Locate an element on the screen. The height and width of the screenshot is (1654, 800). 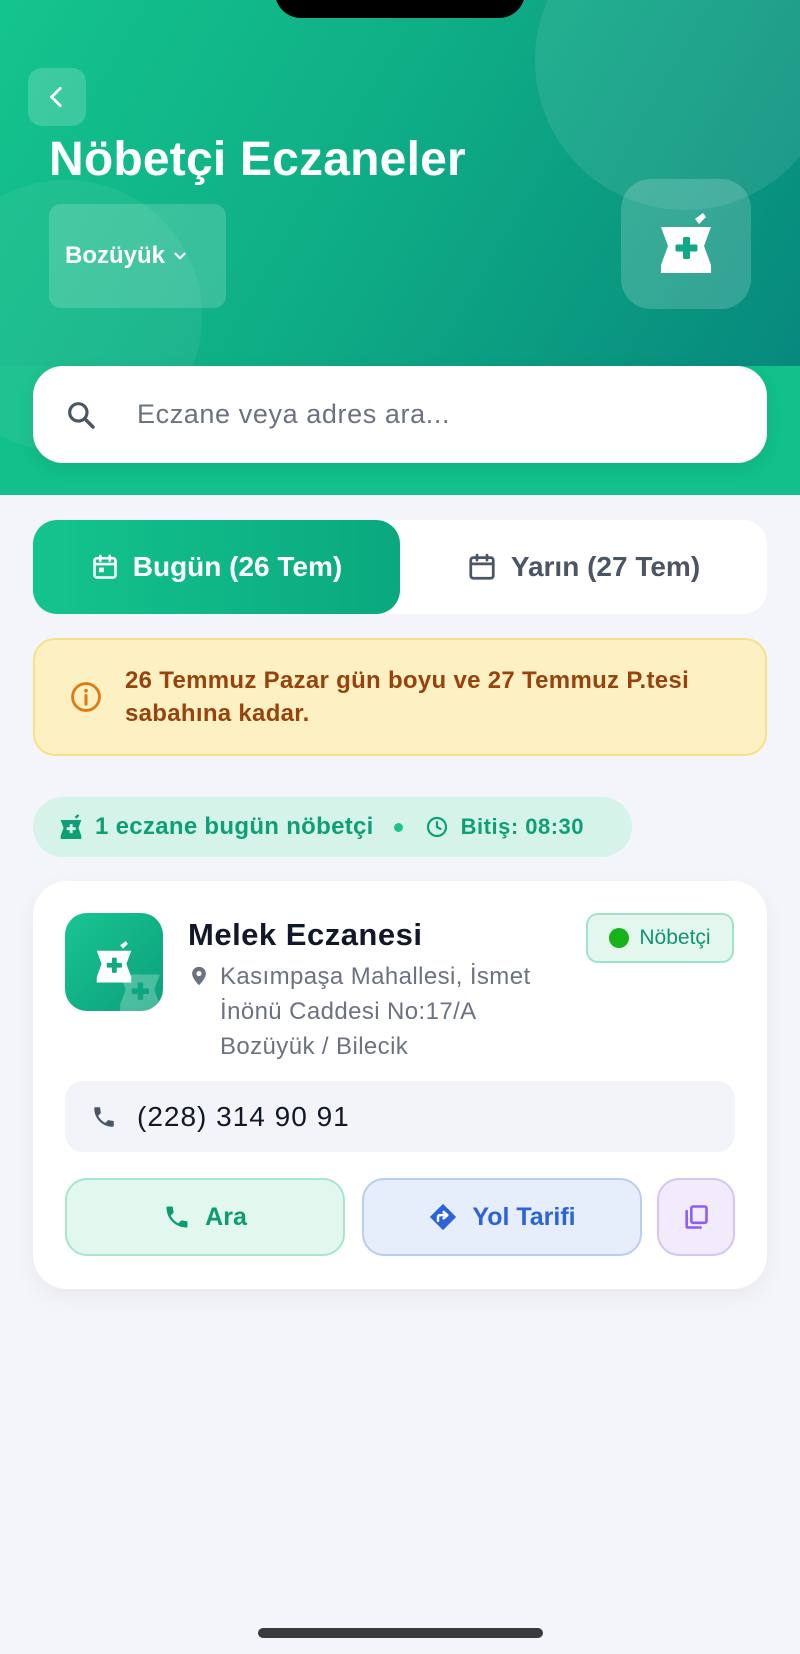
status-label: Nöbetçi is located at coordinates (675, 937).